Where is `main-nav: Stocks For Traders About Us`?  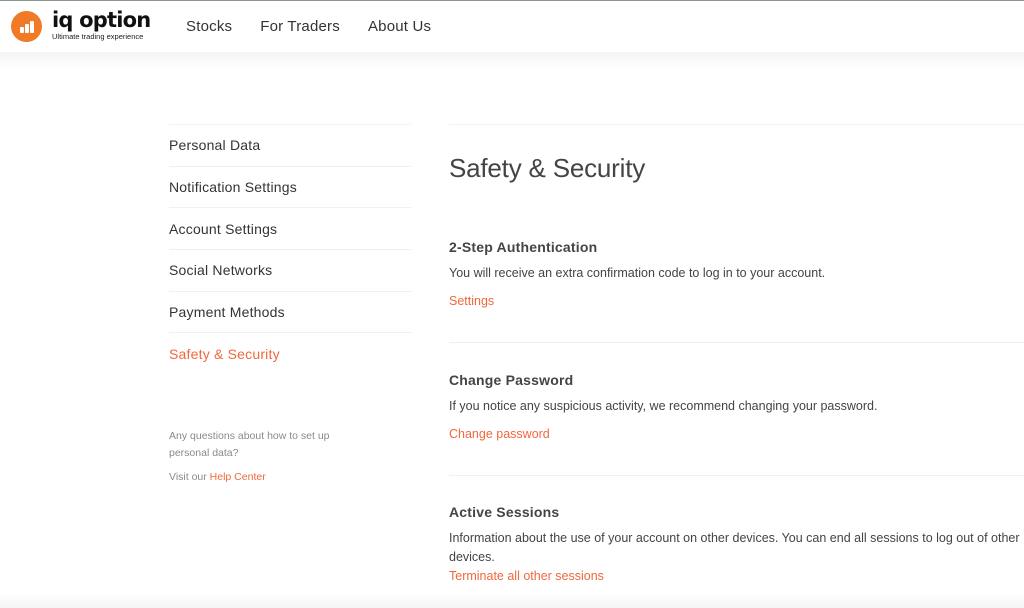
main-nav: Stocks For Traders About Us is located at coordinates (322, 26).